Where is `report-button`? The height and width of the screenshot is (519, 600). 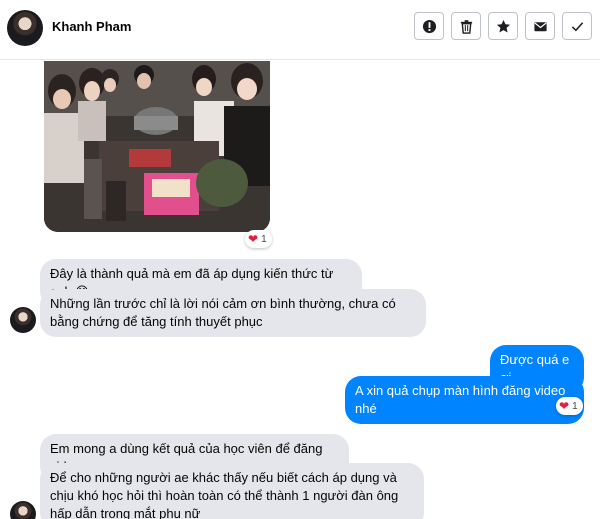
report-button is located at coordinates (429, 26).